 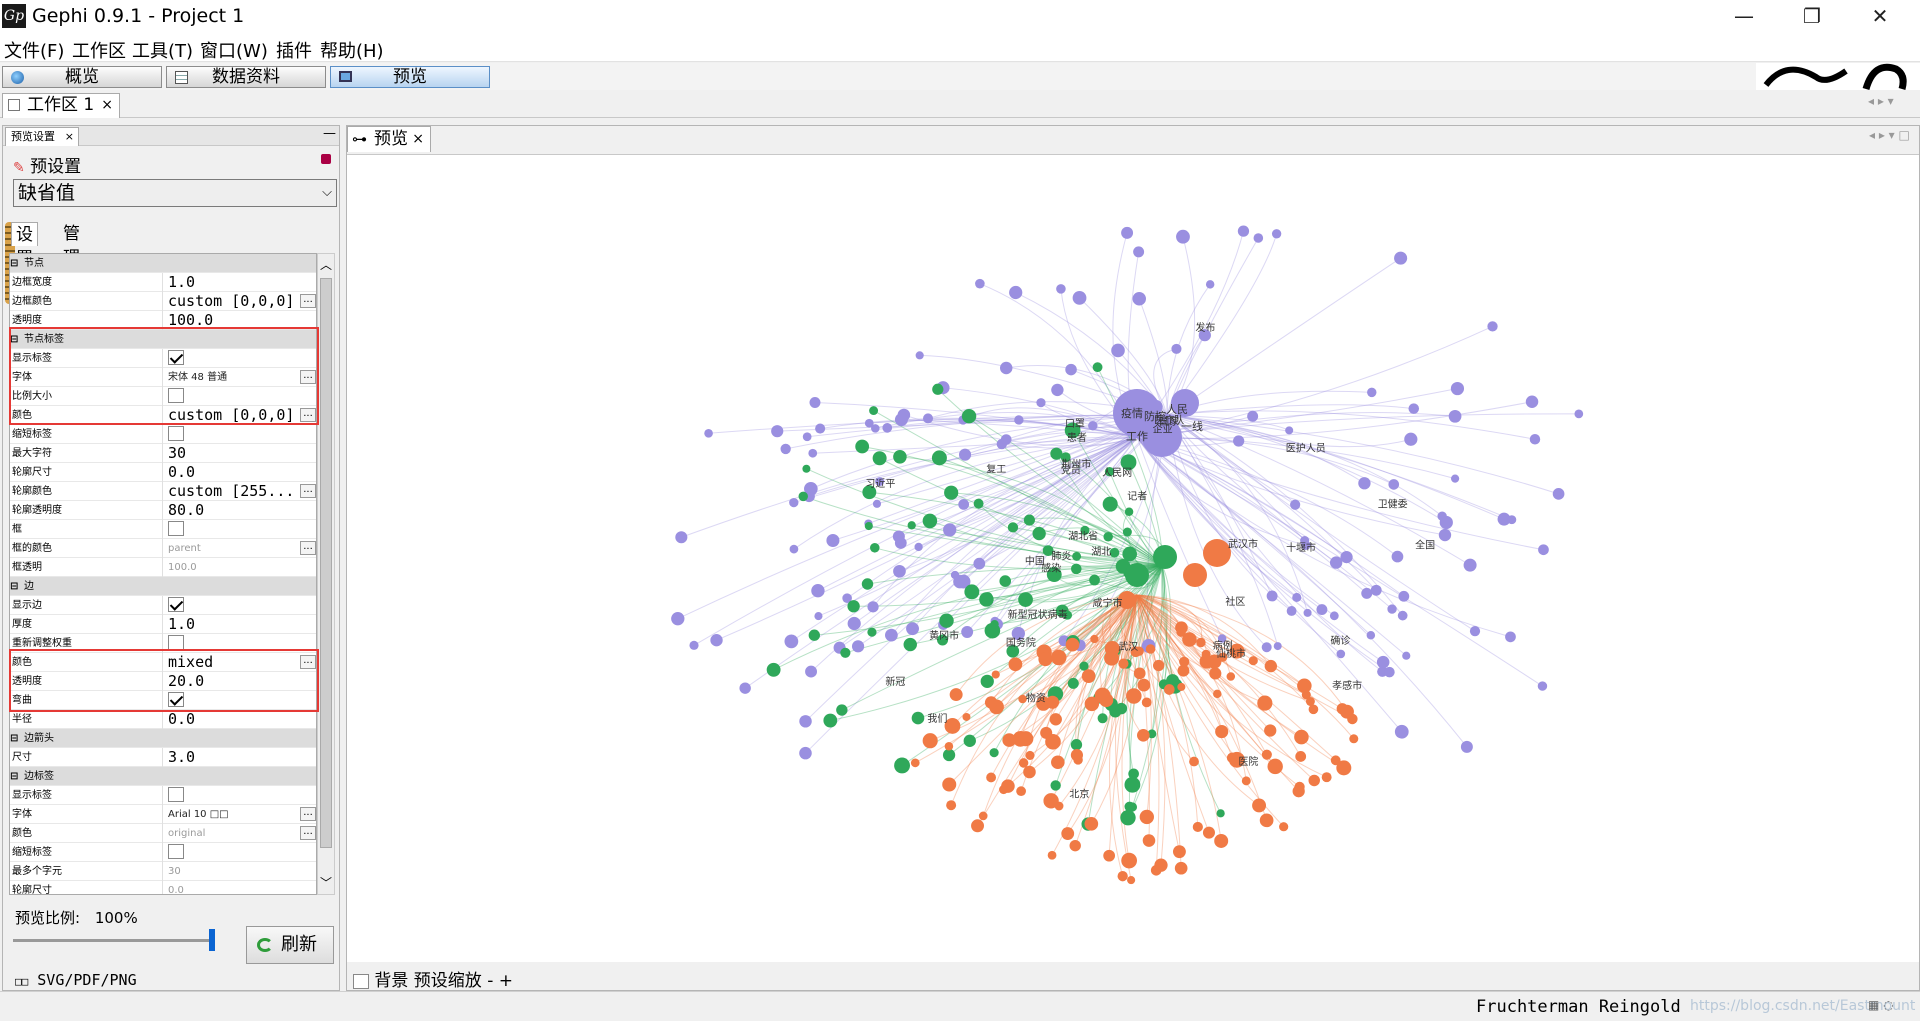 I want to click on overview-mode-button: 概览, so click(x=82, y=77).